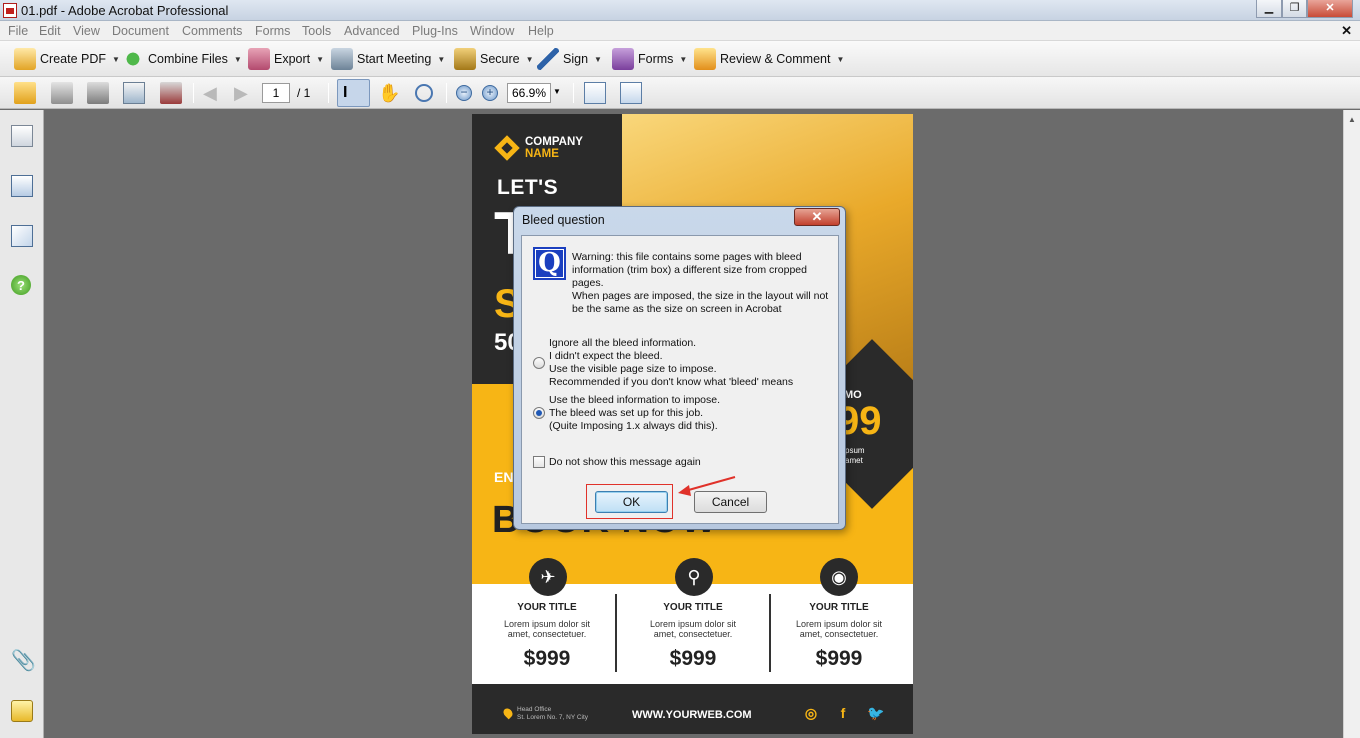  Describe the element at coordinates (316, 31) in the screenshot. I see `menu-tools: Tools` at that location.